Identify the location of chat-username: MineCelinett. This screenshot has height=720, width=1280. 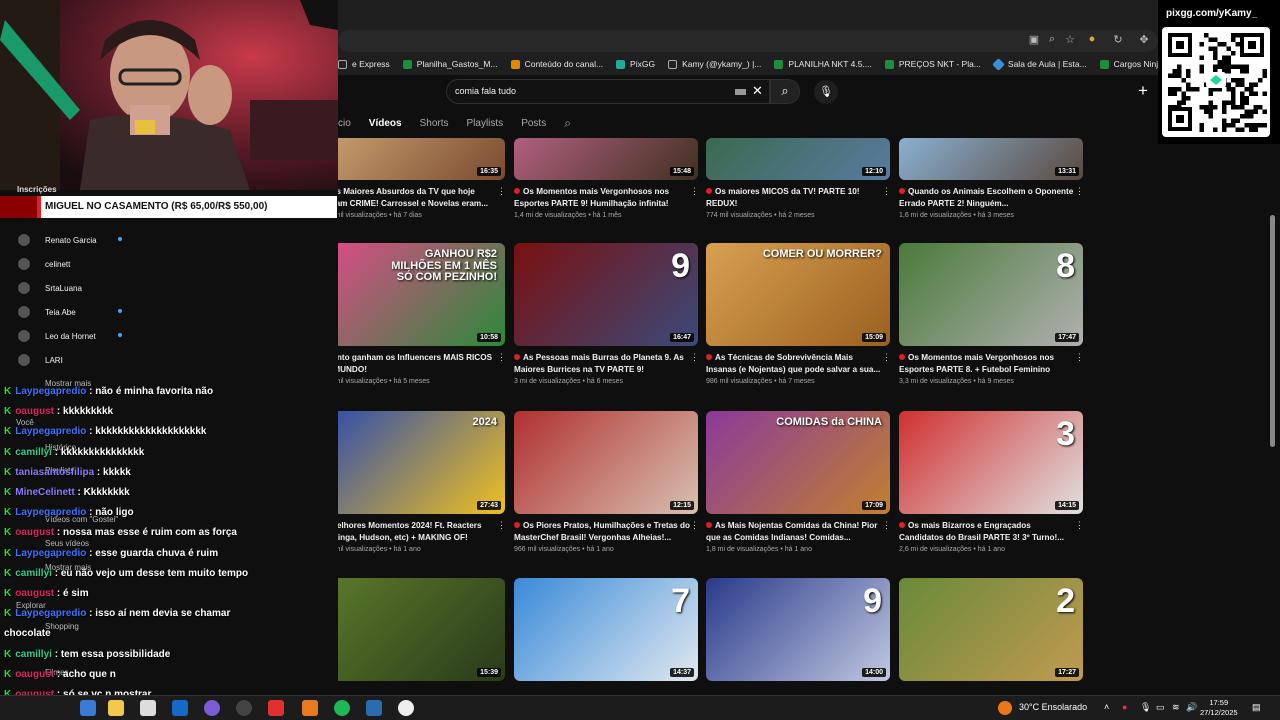
(45, 492).